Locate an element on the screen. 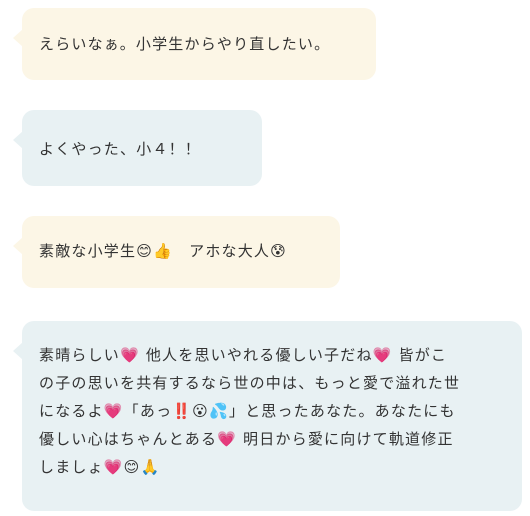  message-text: よくやった、小４！！ is located at coordinates (120, 149).